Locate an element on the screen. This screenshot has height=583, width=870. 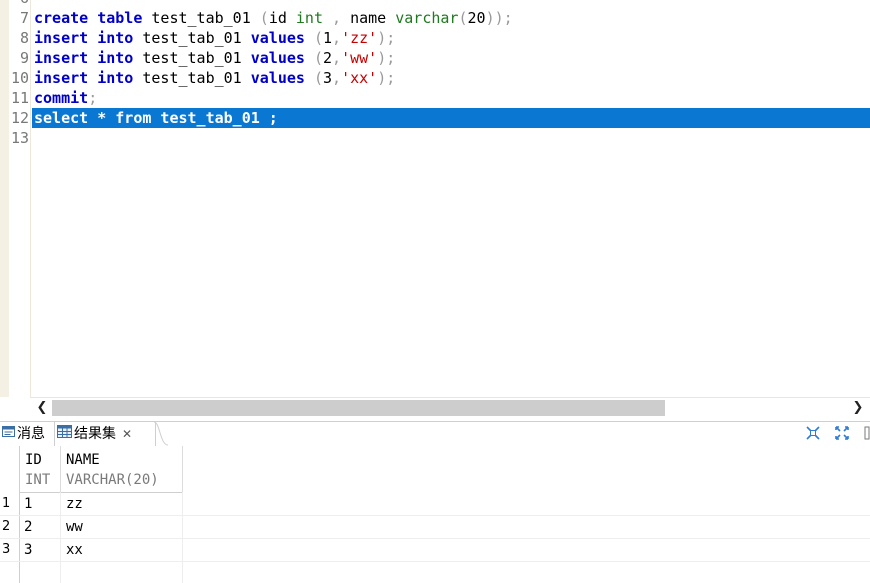
table-row: 2 2 ww is located at coordinates (435, 527).